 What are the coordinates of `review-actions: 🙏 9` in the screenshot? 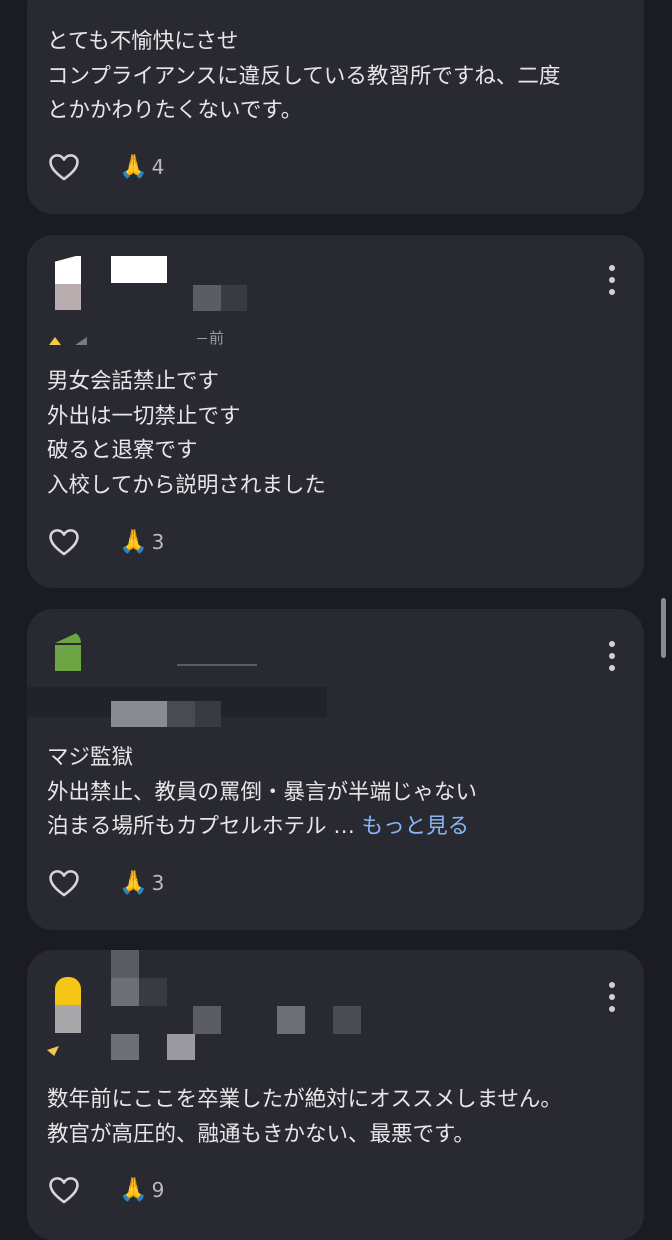 It's located at (105, 1190).